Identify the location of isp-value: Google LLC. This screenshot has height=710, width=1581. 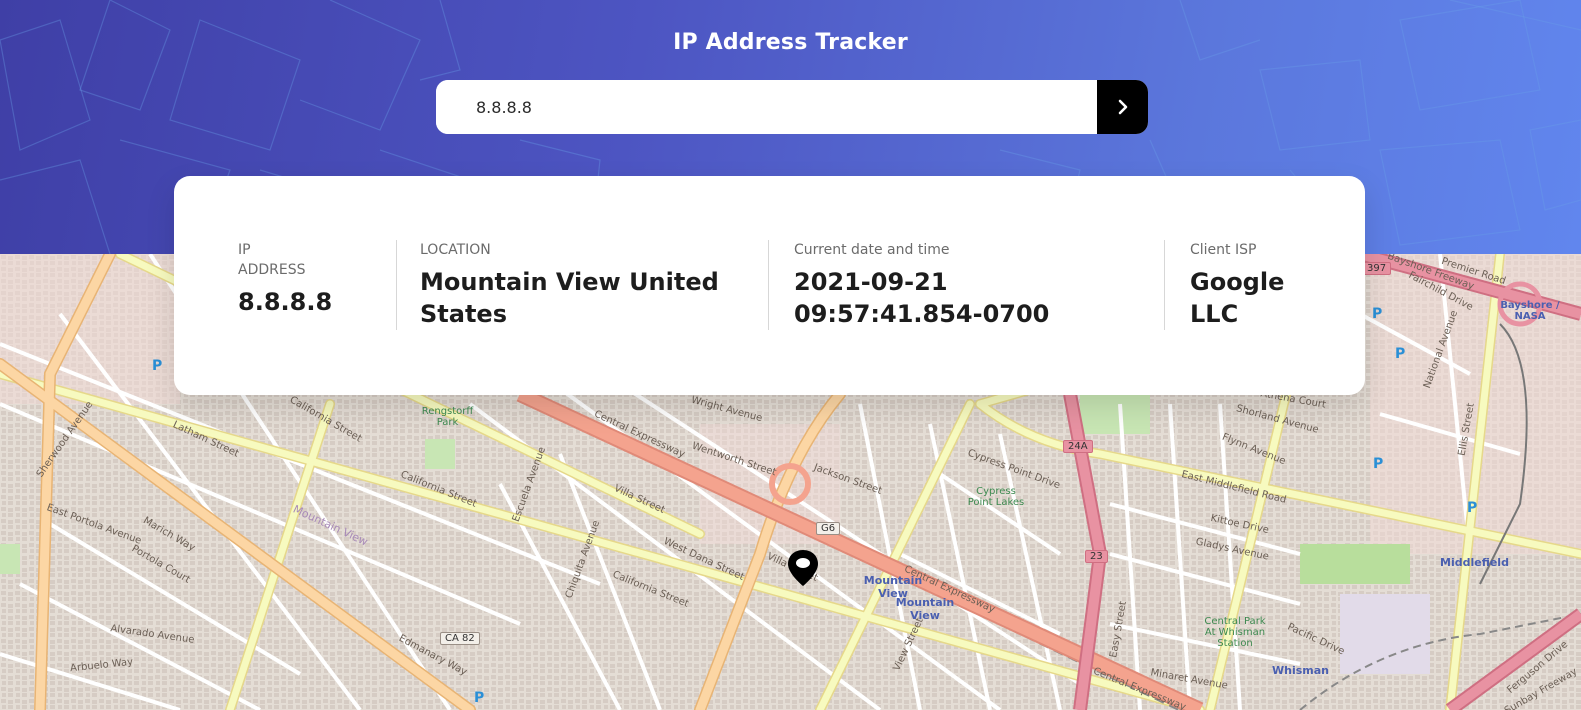
(1260, 298).